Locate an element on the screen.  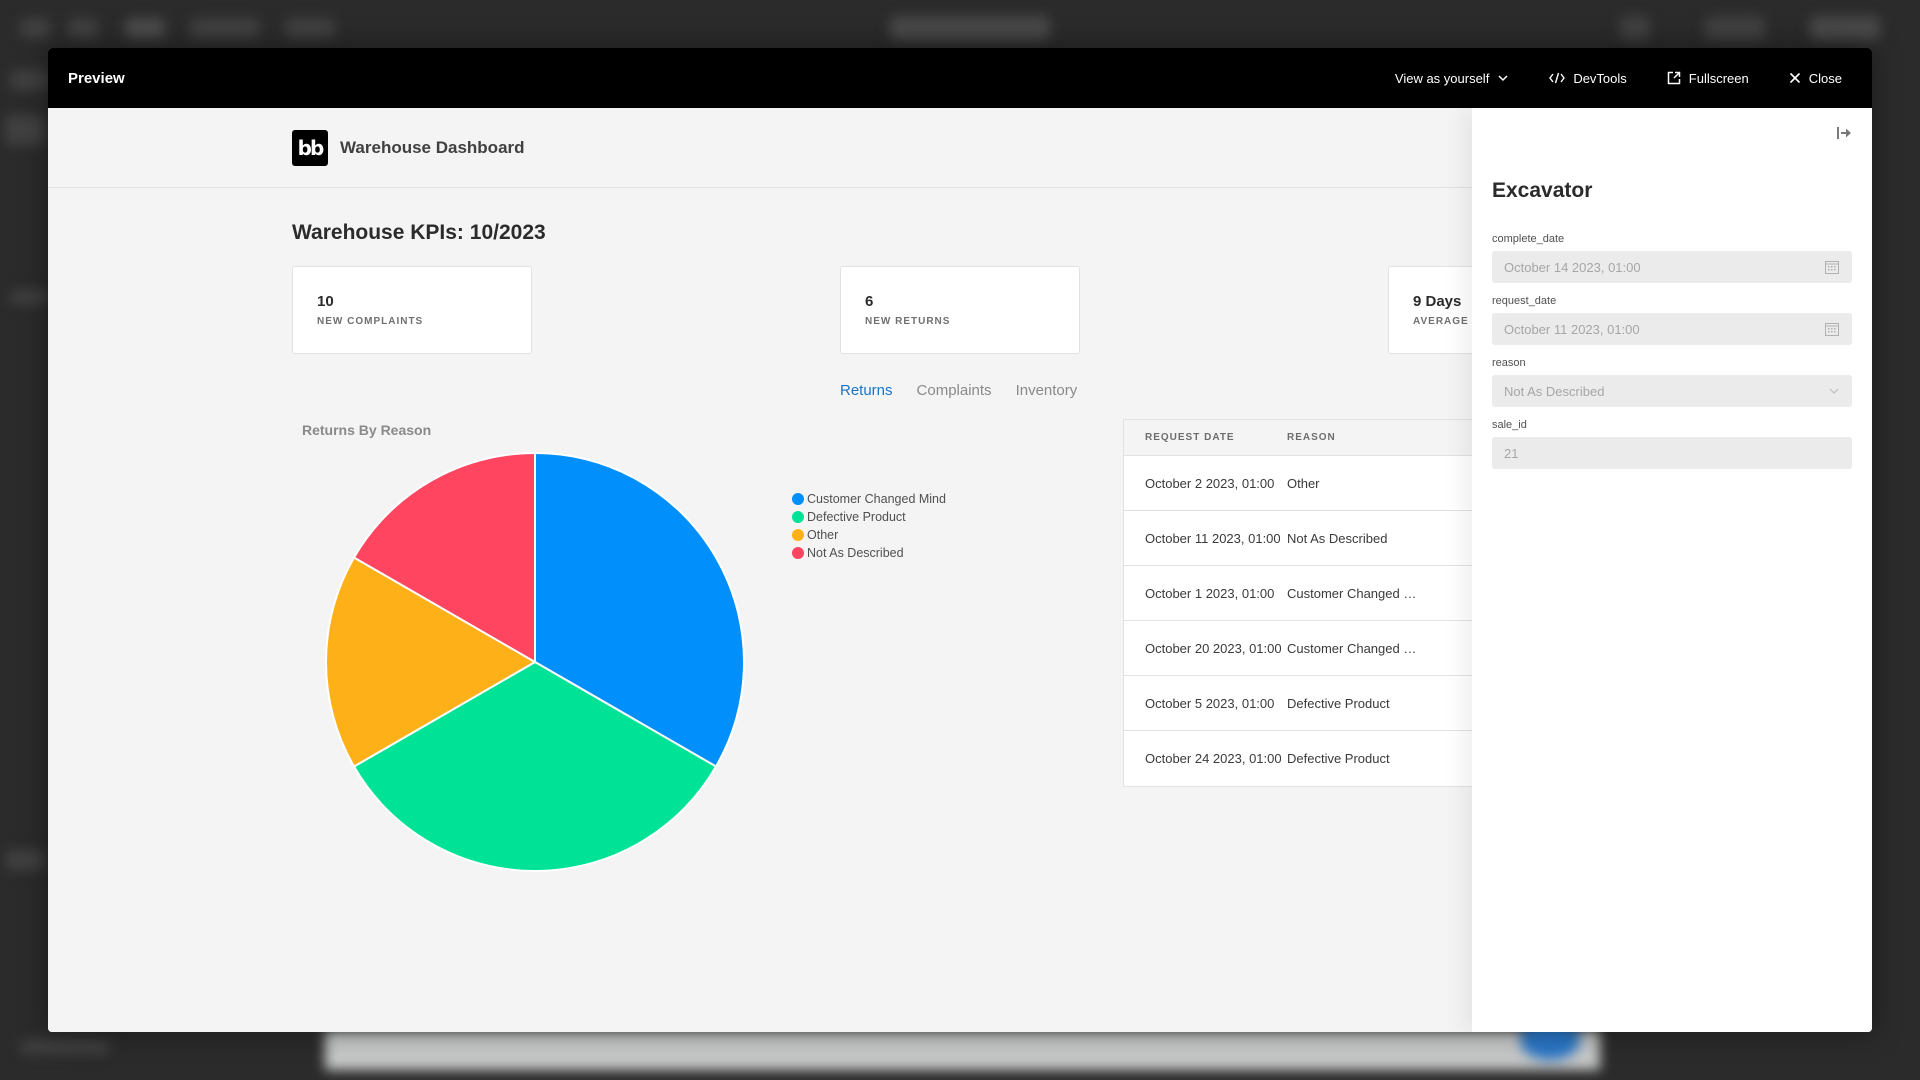
field-reason: reason Not As Described is located at coordinates (1672, 382).